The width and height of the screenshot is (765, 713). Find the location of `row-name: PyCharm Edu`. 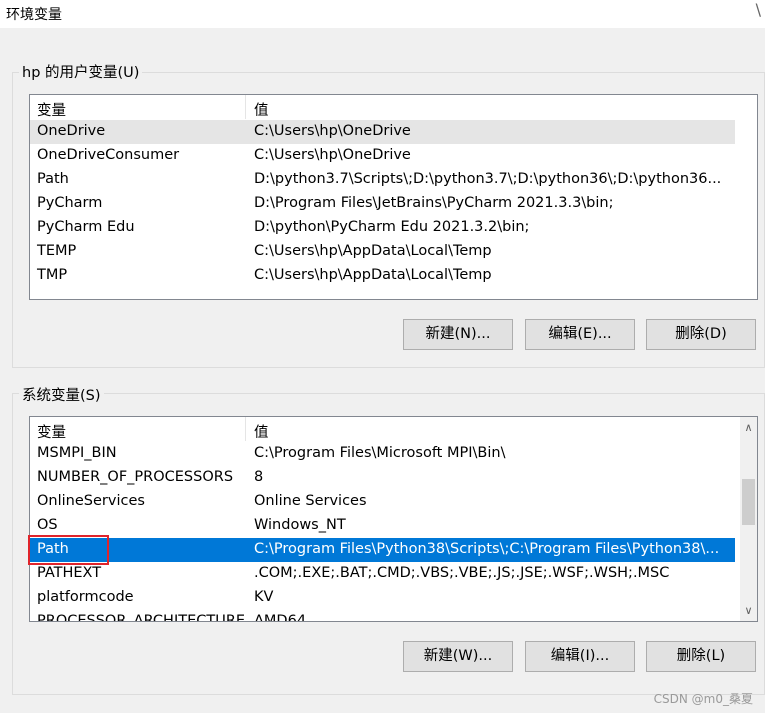

row-name: PyCharm Edu is located at coordinates (86, 227).